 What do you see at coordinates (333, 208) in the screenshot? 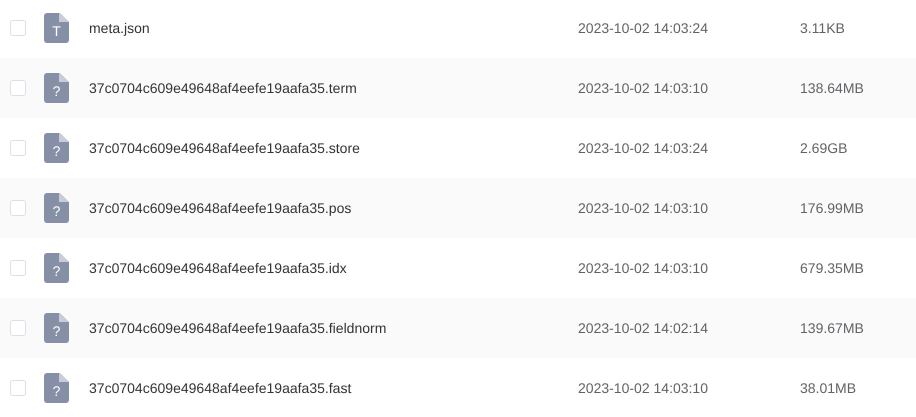
I see `file-name: 37c0704c609e49648af4eefe19aafa35.pos` at bounding box center [333, 208].